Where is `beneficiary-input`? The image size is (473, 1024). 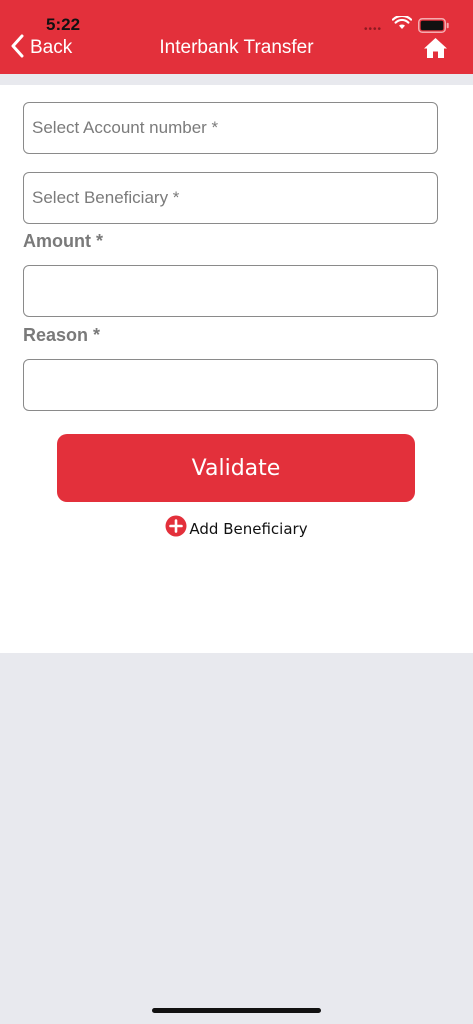 beneficiary-input is located at coordinates (230, 198).